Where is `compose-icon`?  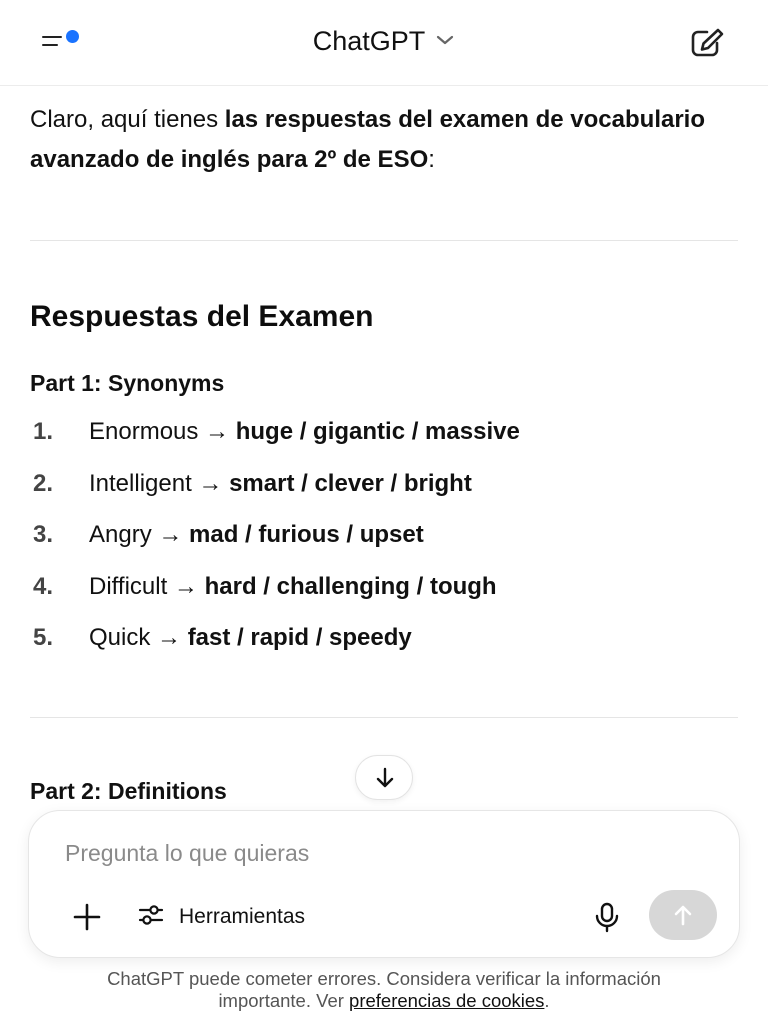
compose-icon is located at coordinates (708, 46).